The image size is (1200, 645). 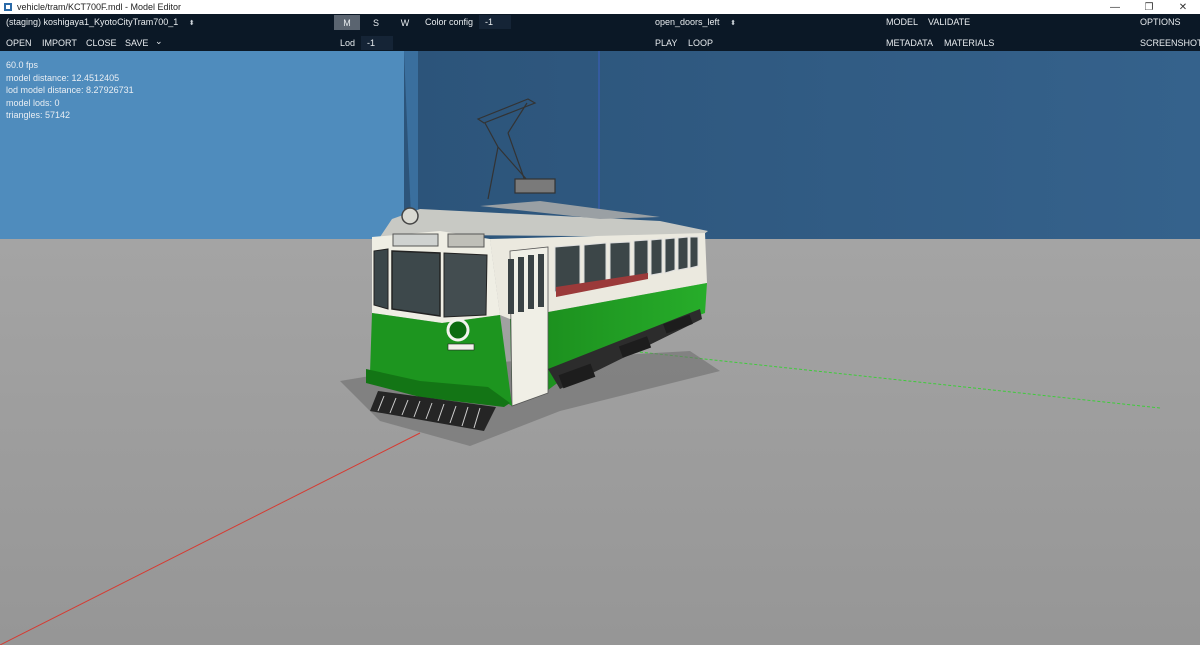 I want to click on destination-sign, so click(x=415, y=240).